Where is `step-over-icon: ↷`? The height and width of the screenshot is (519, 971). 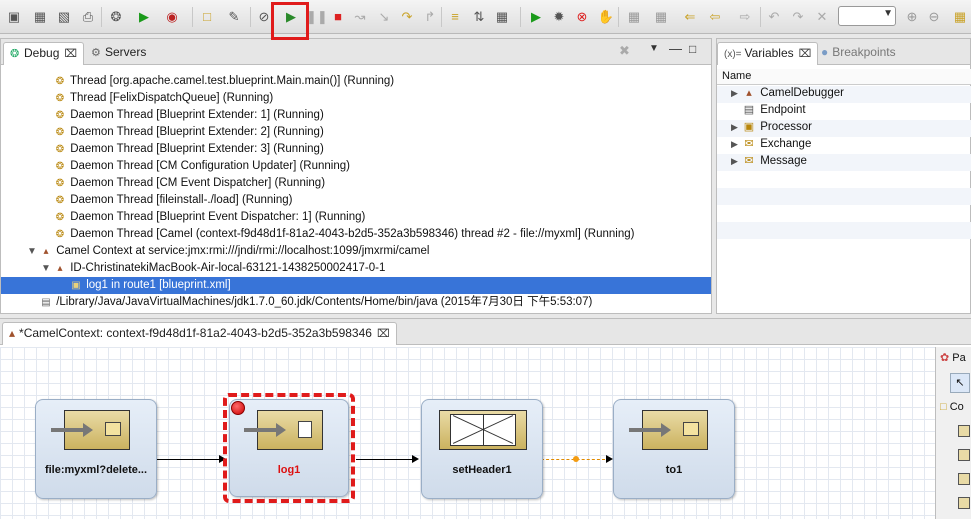
step-over-icon: ↷ is located at coordinates (407, 17).